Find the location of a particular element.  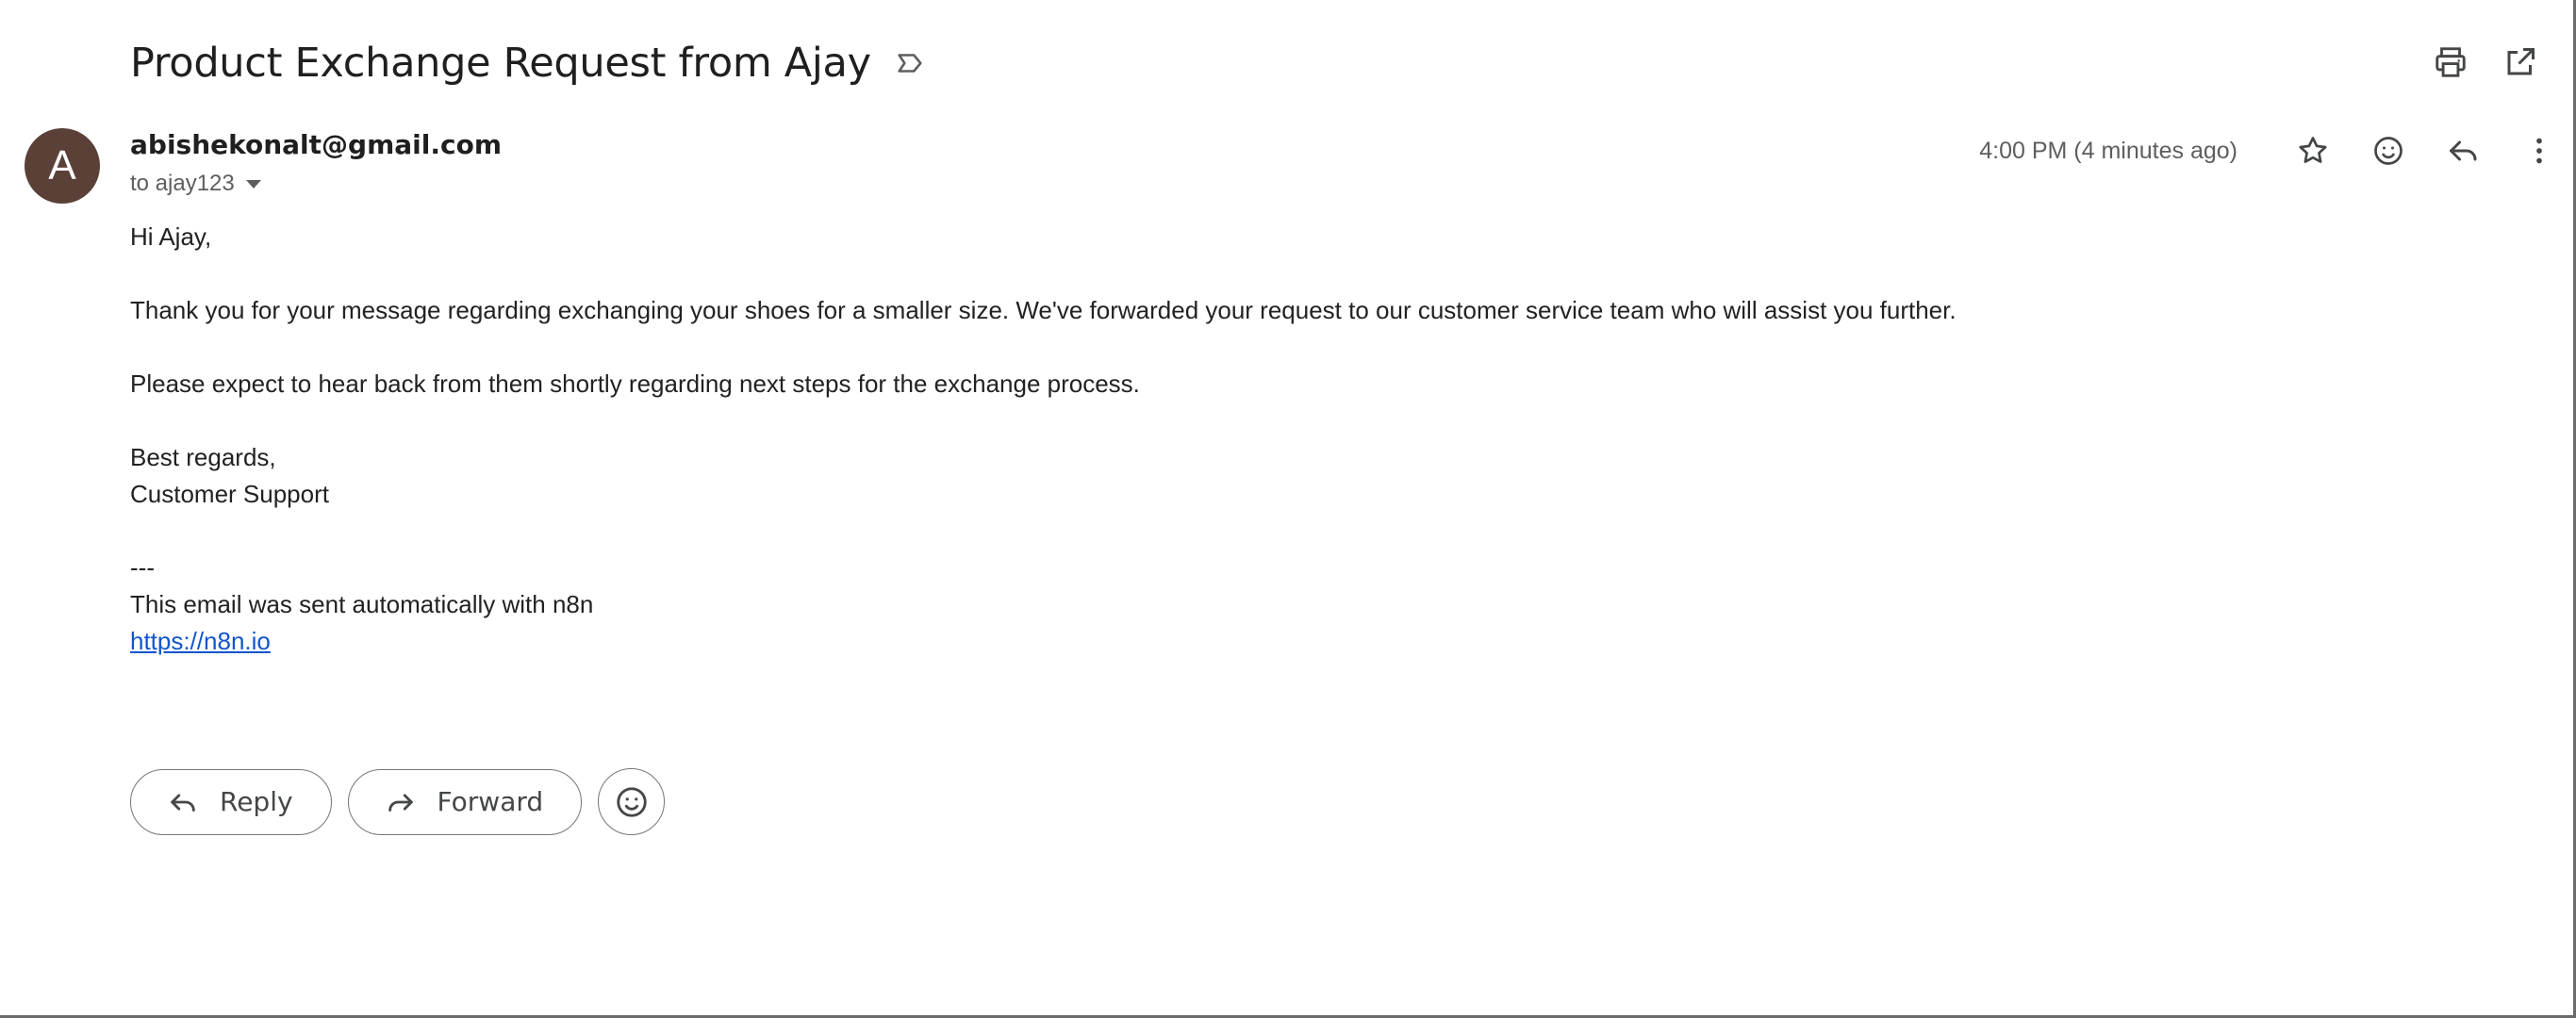

reply-button: Reply is located at coordinates (231, 801).